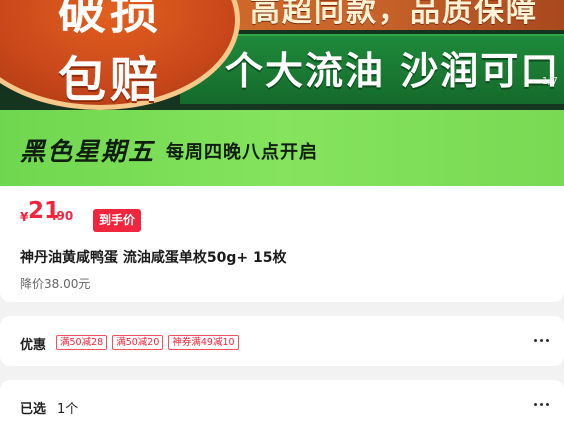 The width and height of the screenshot is (564, 436). I want to click on selected-value: 1个, so click(68, 409).